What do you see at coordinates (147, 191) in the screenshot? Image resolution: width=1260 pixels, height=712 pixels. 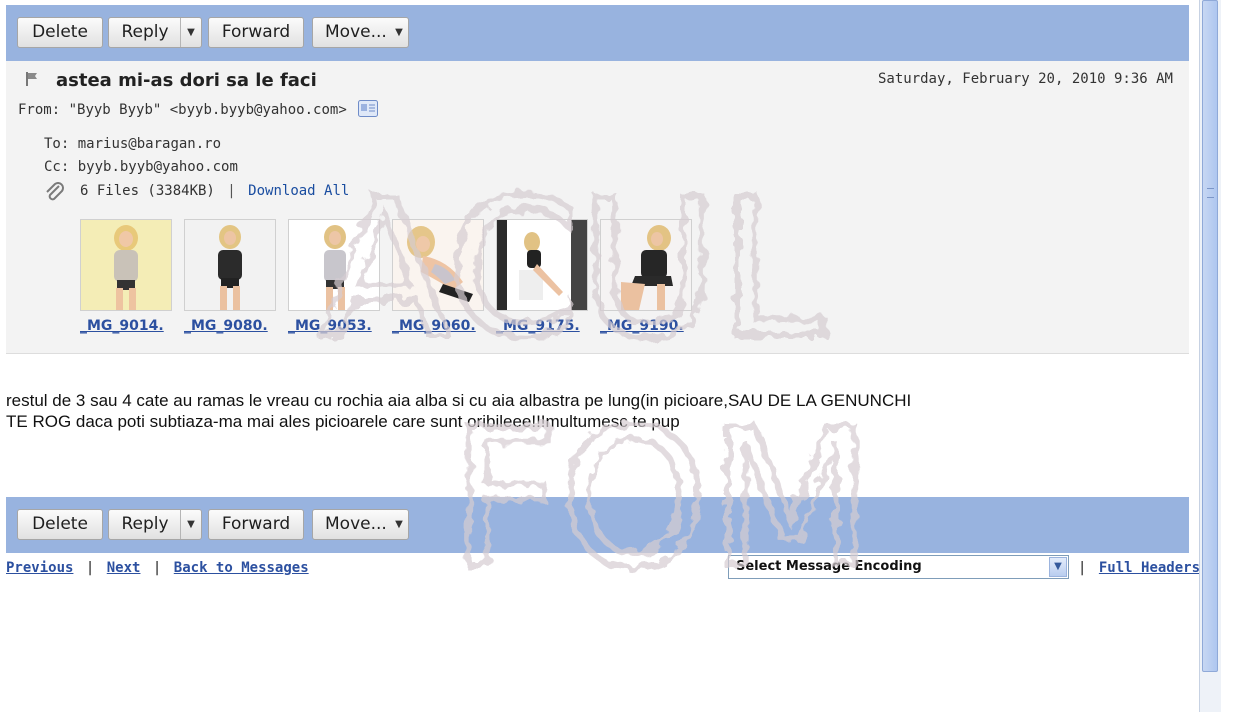 I see `files-summary: 6 Files (3384KB)` at bounding box center [147, 191].